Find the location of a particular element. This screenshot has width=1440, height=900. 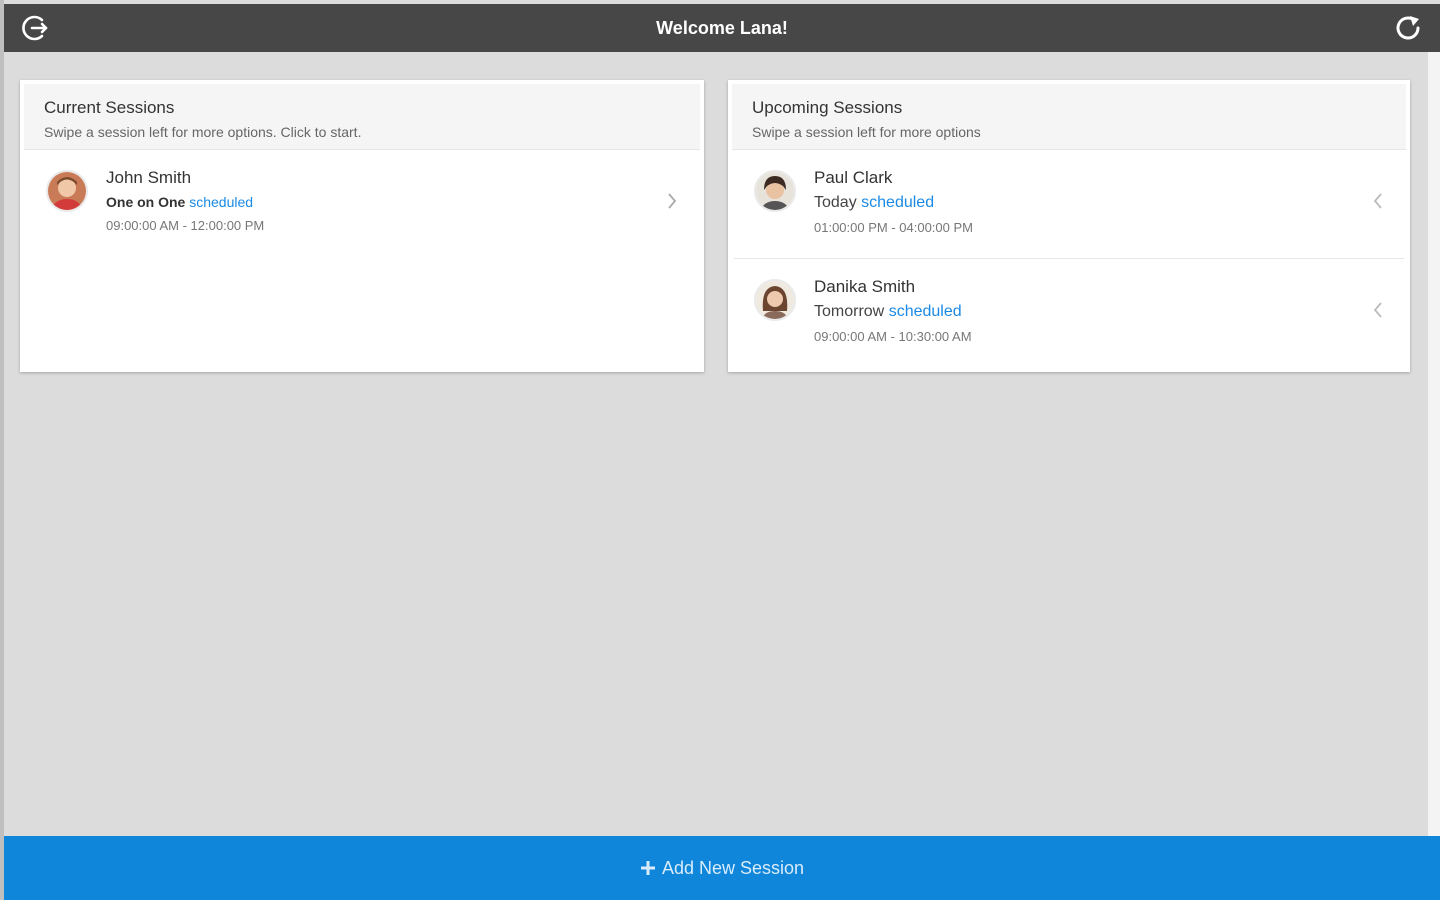

current-sessions-title: Current Sessions is located at coordinates (109, 107).